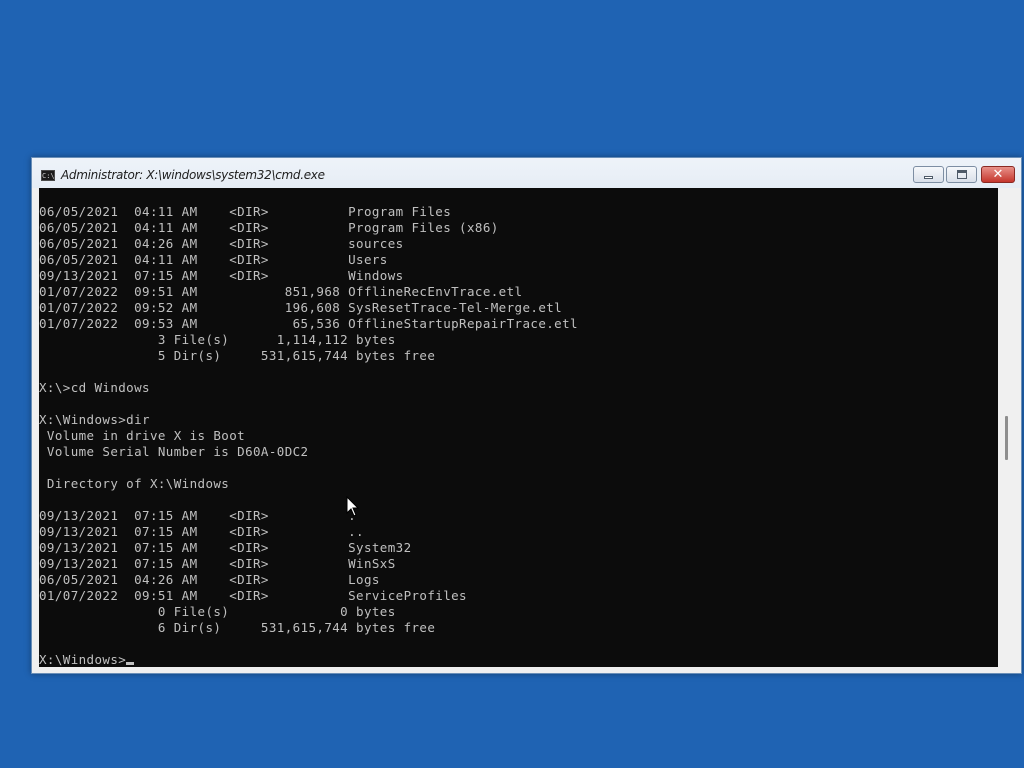 Image resolution: width=1024 pixels, height=768 pixels. Describe the element at coordinates (82, 659) in the screenshot. I see `command-prompt: X:\Windows>` at that location.